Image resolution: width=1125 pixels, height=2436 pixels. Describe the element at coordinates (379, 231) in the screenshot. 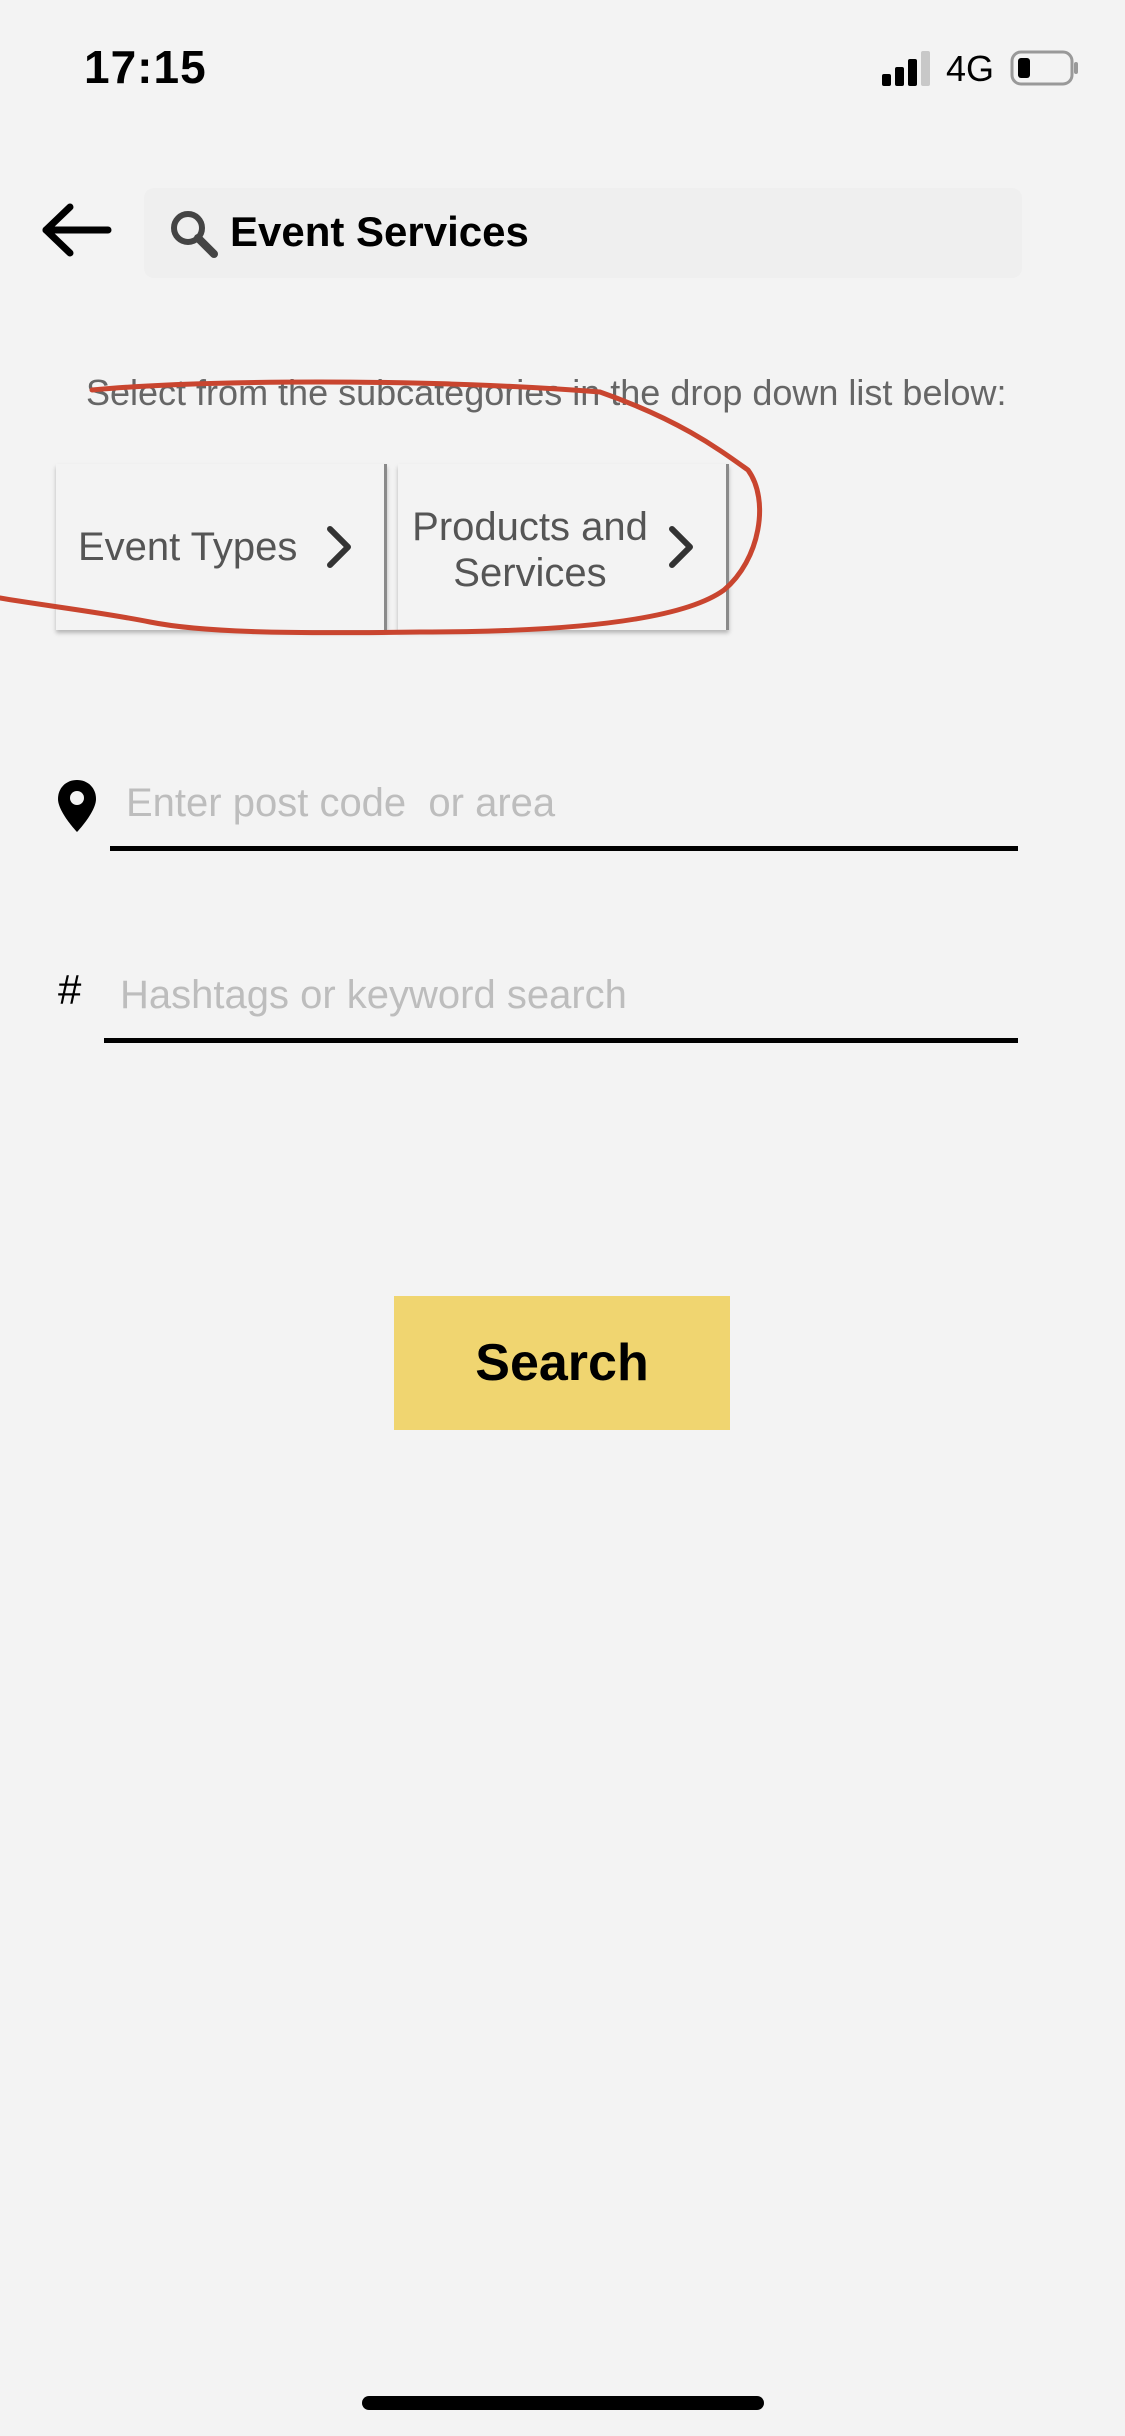

I see `search-query: Event Services` at that location.